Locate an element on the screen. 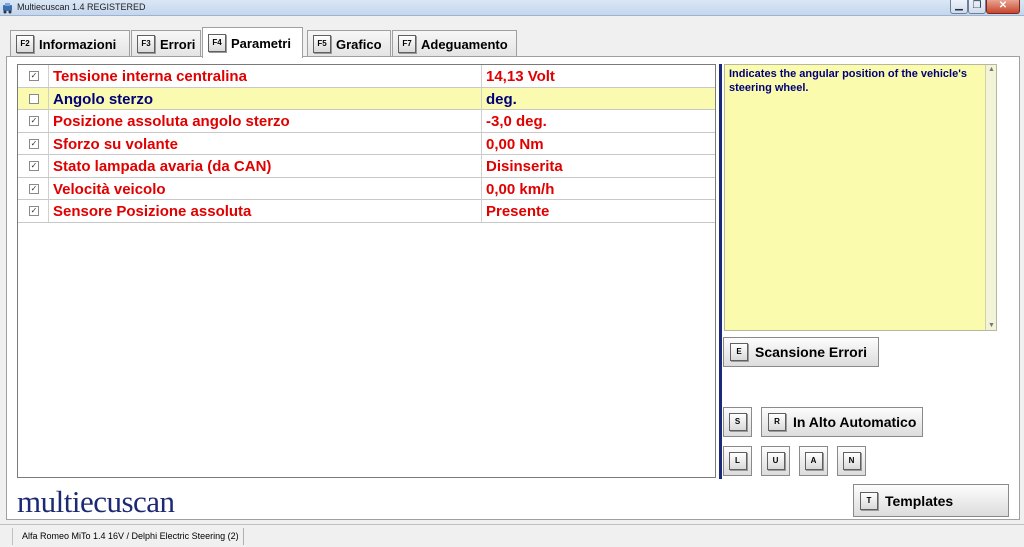 This screenshot has width=1024, height=547. tab-parametri: F4 Parametri is located at coordinates (252, 42).